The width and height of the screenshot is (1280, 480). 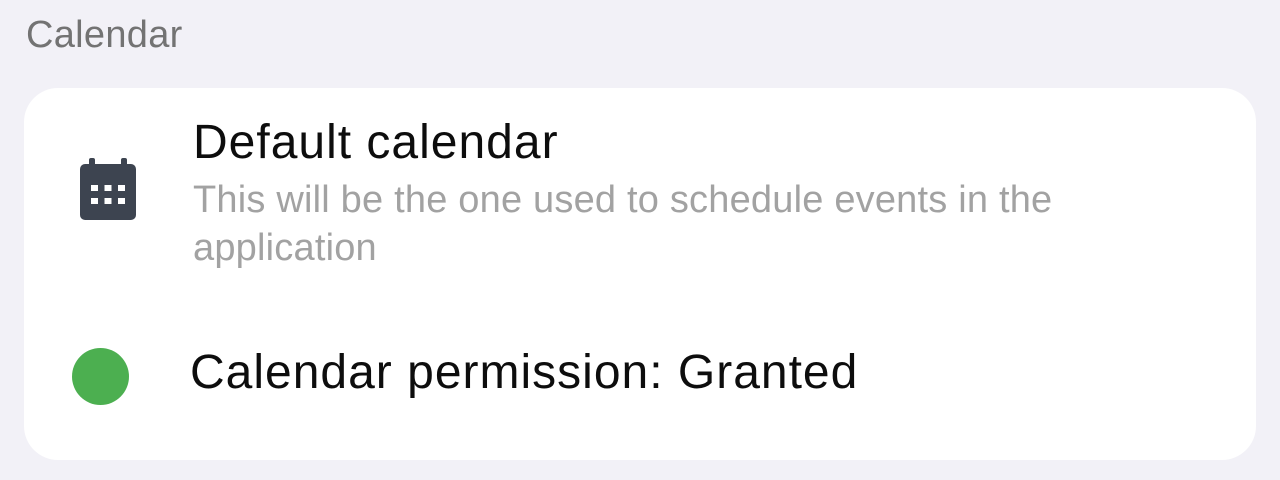 What do you see at coordinates (108, 189) in the screenshot?
I see `calendar-icon` at bounding box center [108, 189].